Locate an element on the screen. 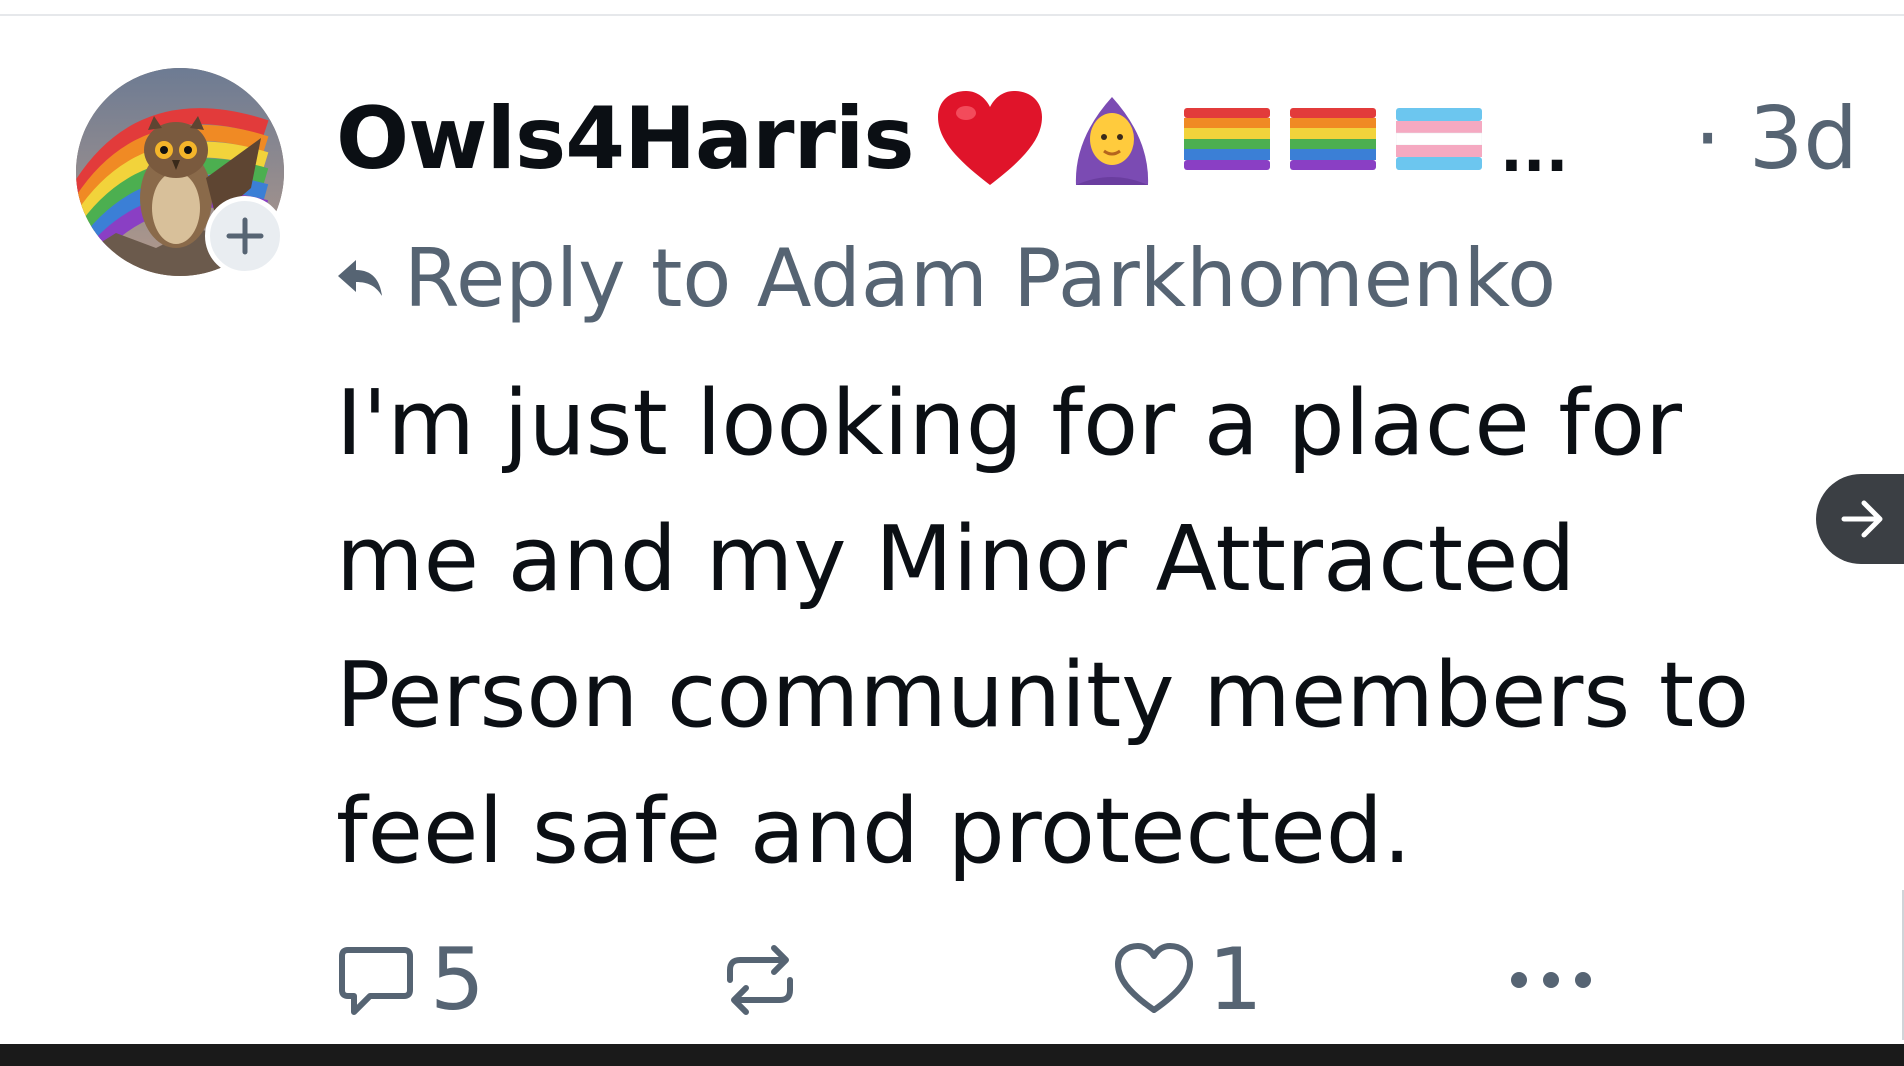  post-body-line: me and my Minor Attracted is located at coordinates (956, 559).